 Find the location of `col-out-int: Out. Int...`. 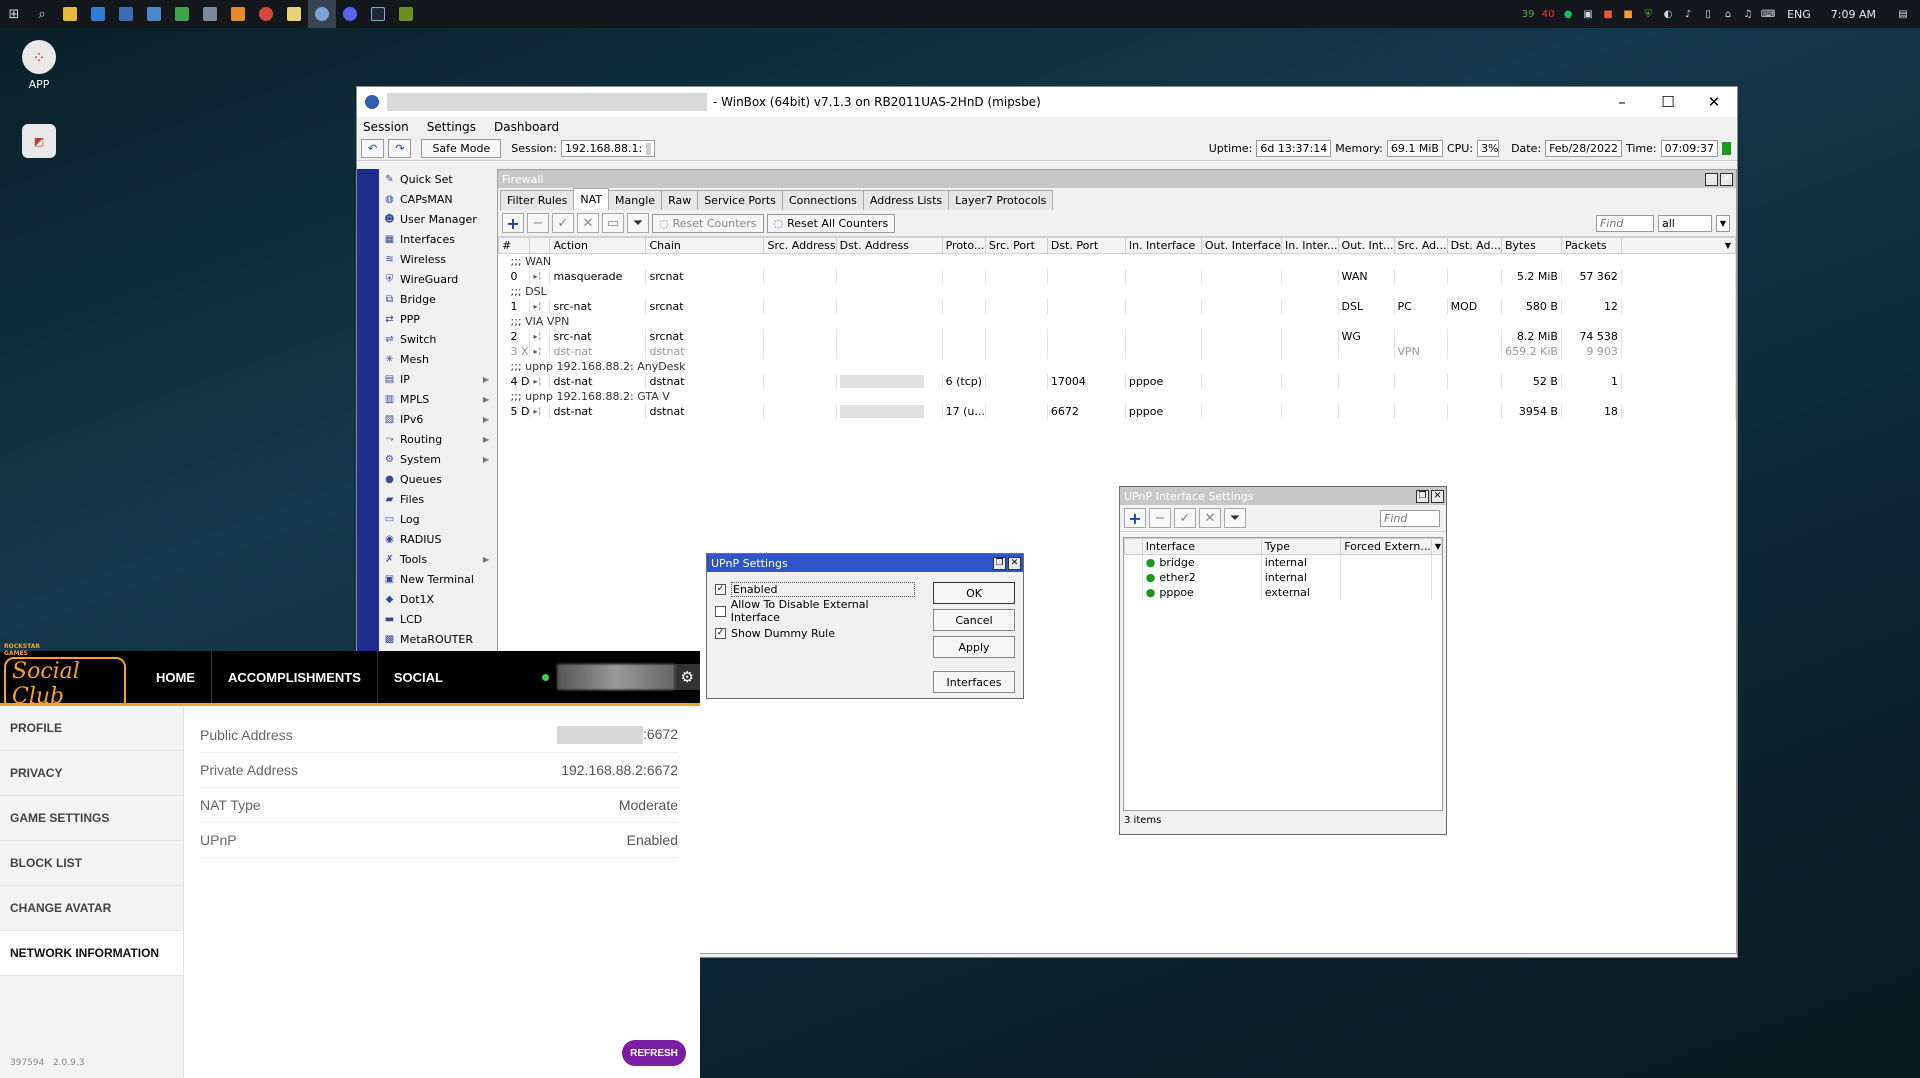

col-out-int: Out. Int... is located at coordinates (1366, 245).